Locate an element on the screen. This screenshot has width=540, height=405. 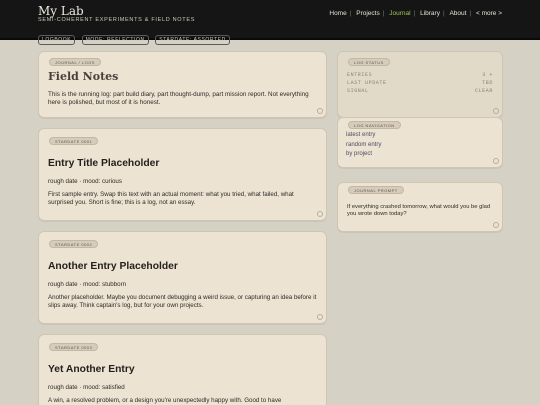
chip-stardate: STARDATE: ASSORTED is located at coordinates (192, 40).